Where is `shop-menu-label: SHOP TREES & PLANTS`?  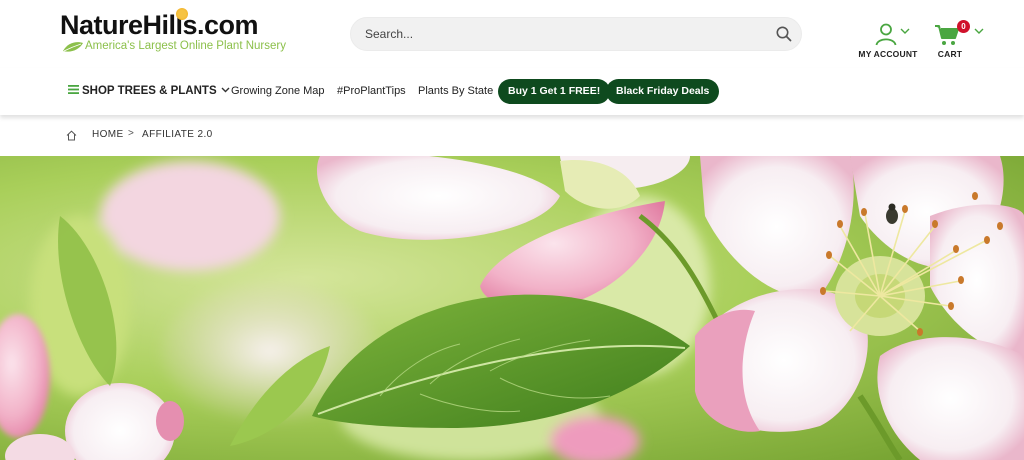 shop-menu-label: SHOP TREES & PLANTS is located at coordinates (149, 91).